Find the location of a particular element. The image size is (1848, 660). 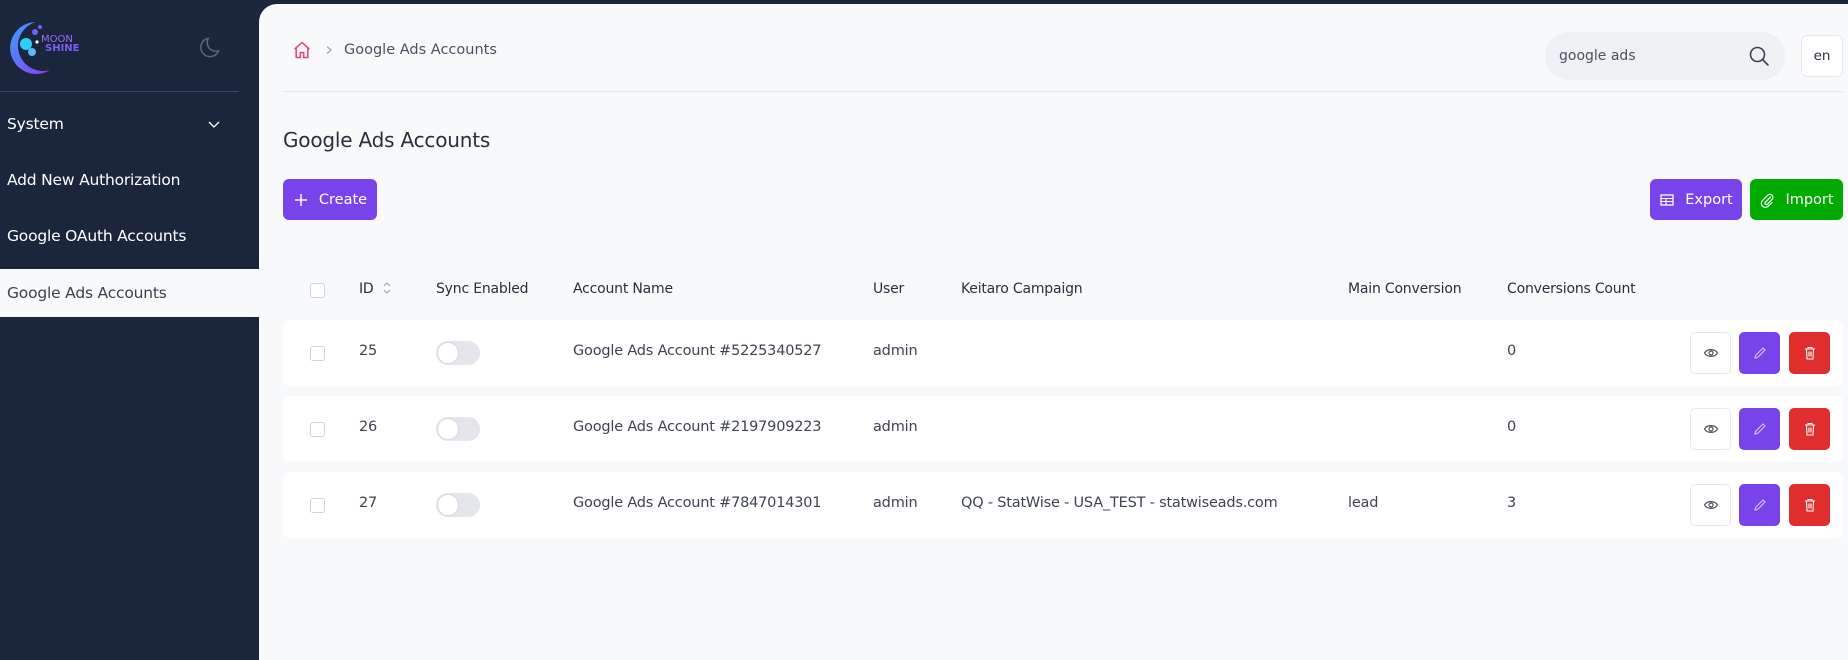

logo-icon: MOON SHINE is located at coordinates (45, 48).